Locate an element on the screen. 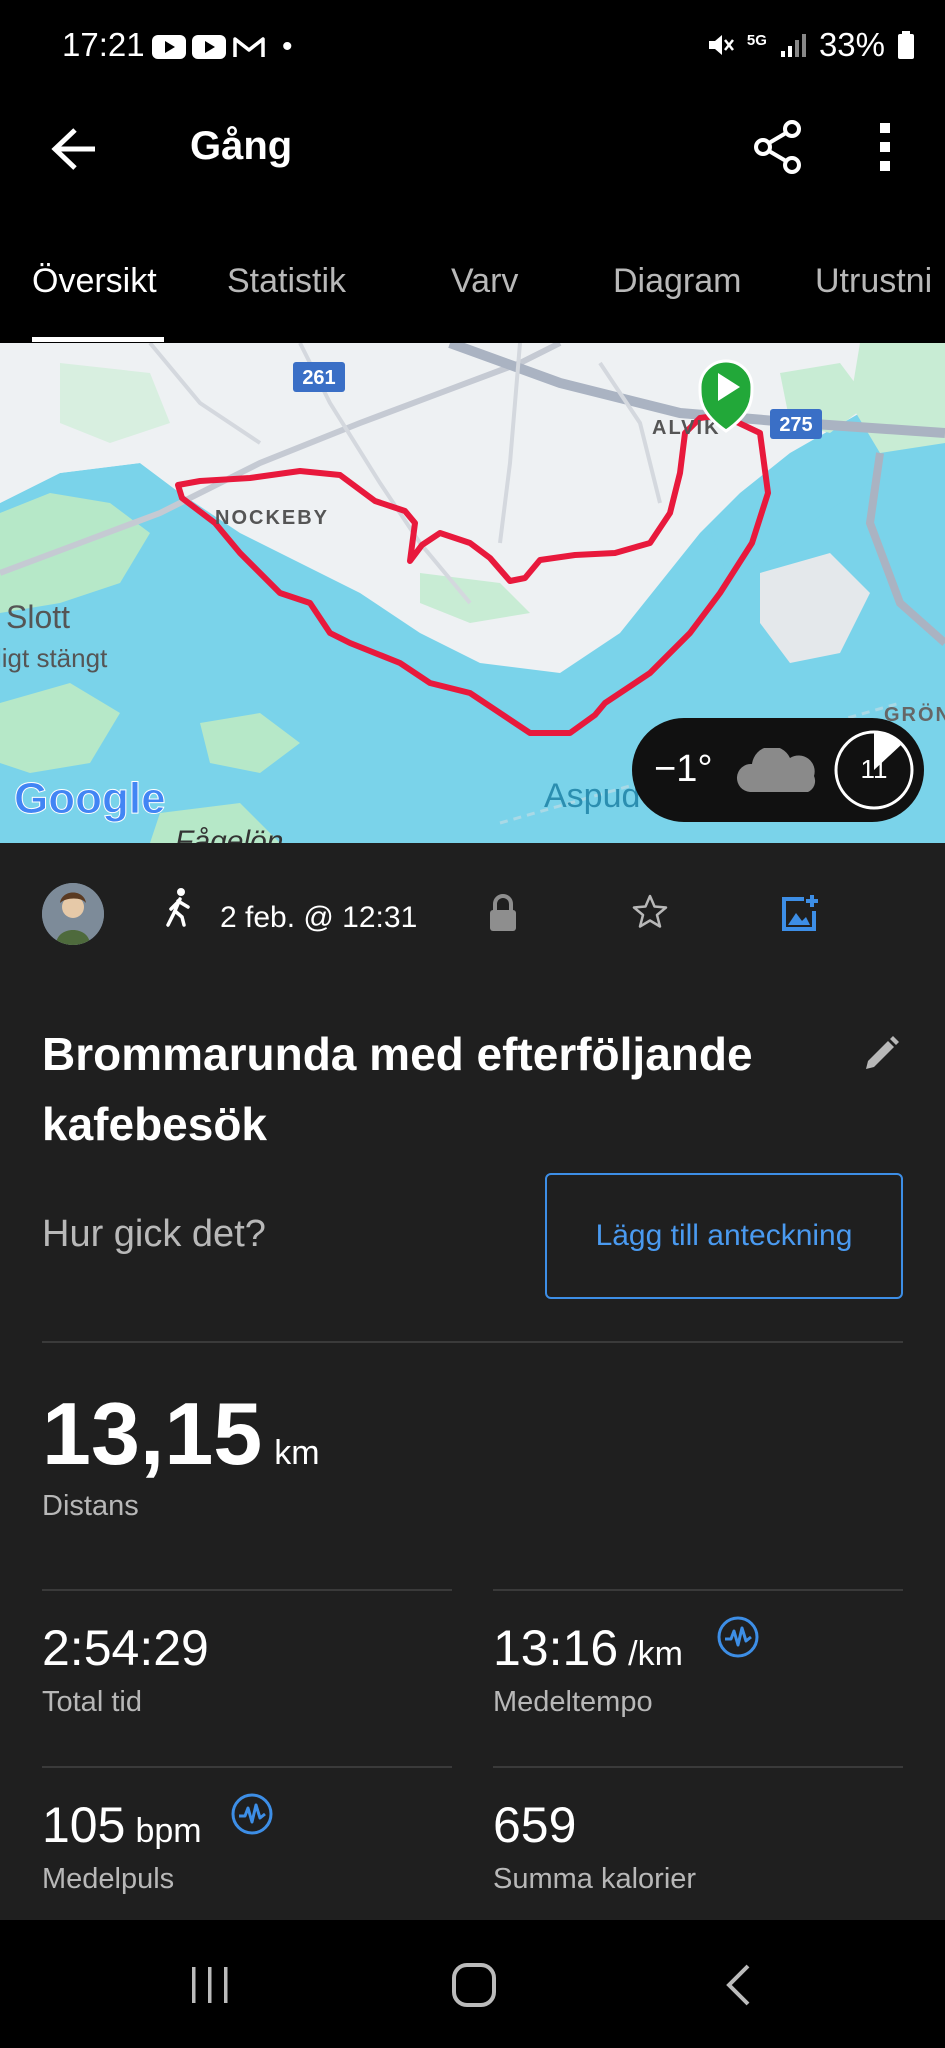 The image size is (945, 2048). more-options-button is located at coordinates (885, 147).